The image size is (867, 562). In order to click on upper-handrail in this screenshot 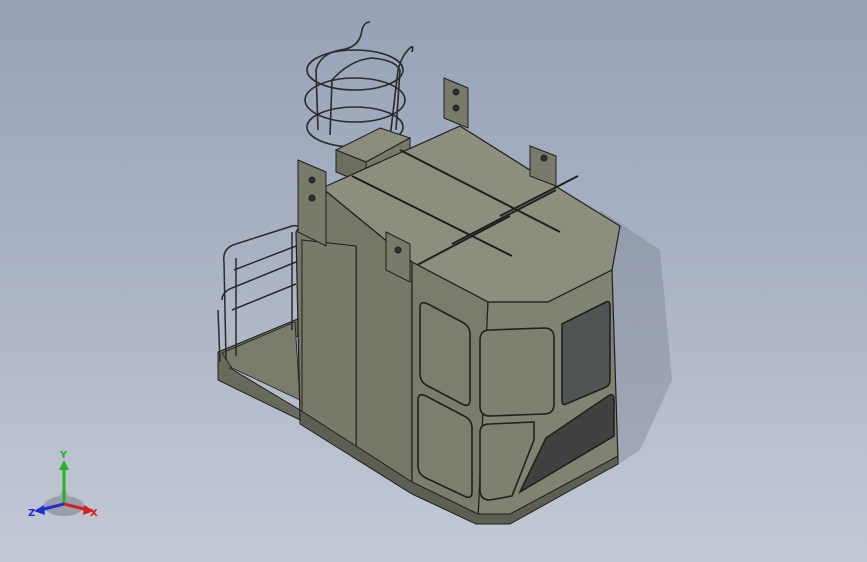, I will do `click(359, 84)`.